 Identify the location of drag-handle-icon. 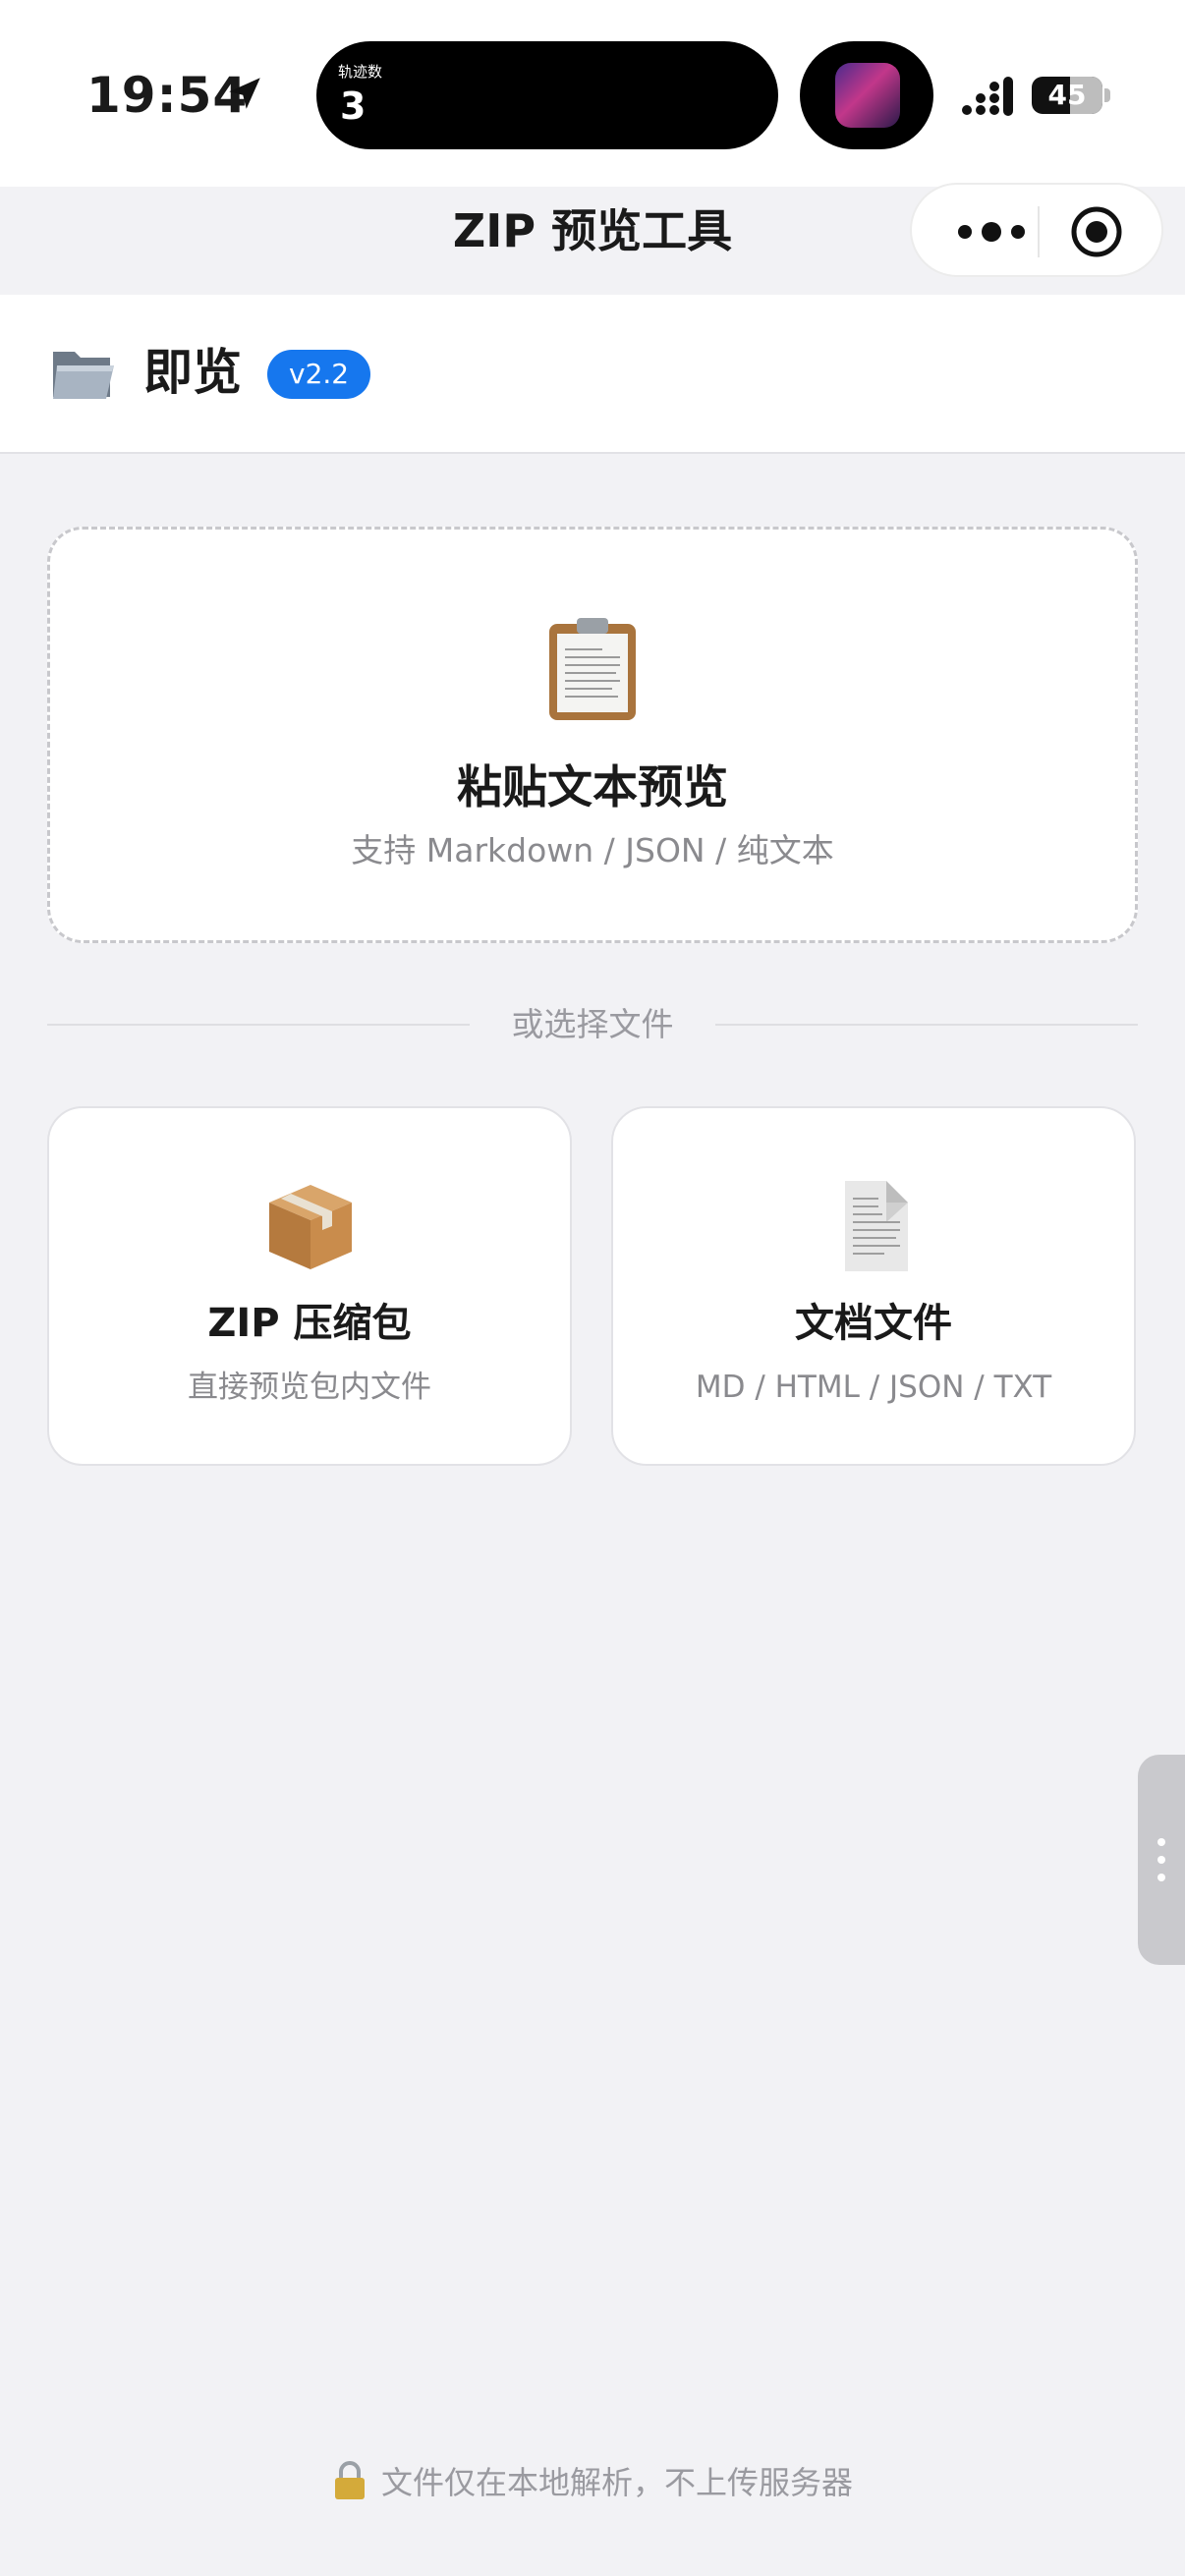
(1161, 1859).